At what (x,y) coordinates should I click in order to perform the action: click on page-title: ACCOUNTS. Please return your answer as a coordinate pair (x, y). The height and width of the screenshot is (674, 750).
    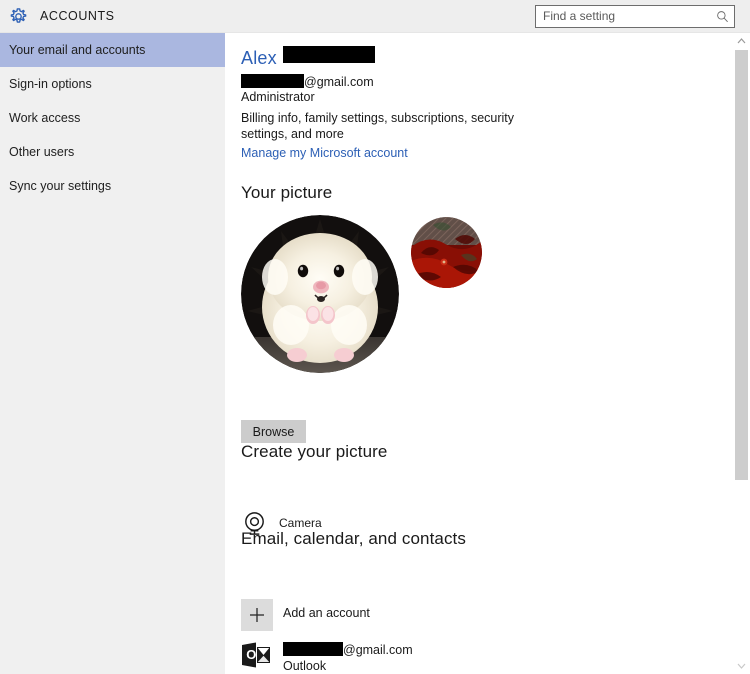
    Looking at the image, I should click on (77, 16).